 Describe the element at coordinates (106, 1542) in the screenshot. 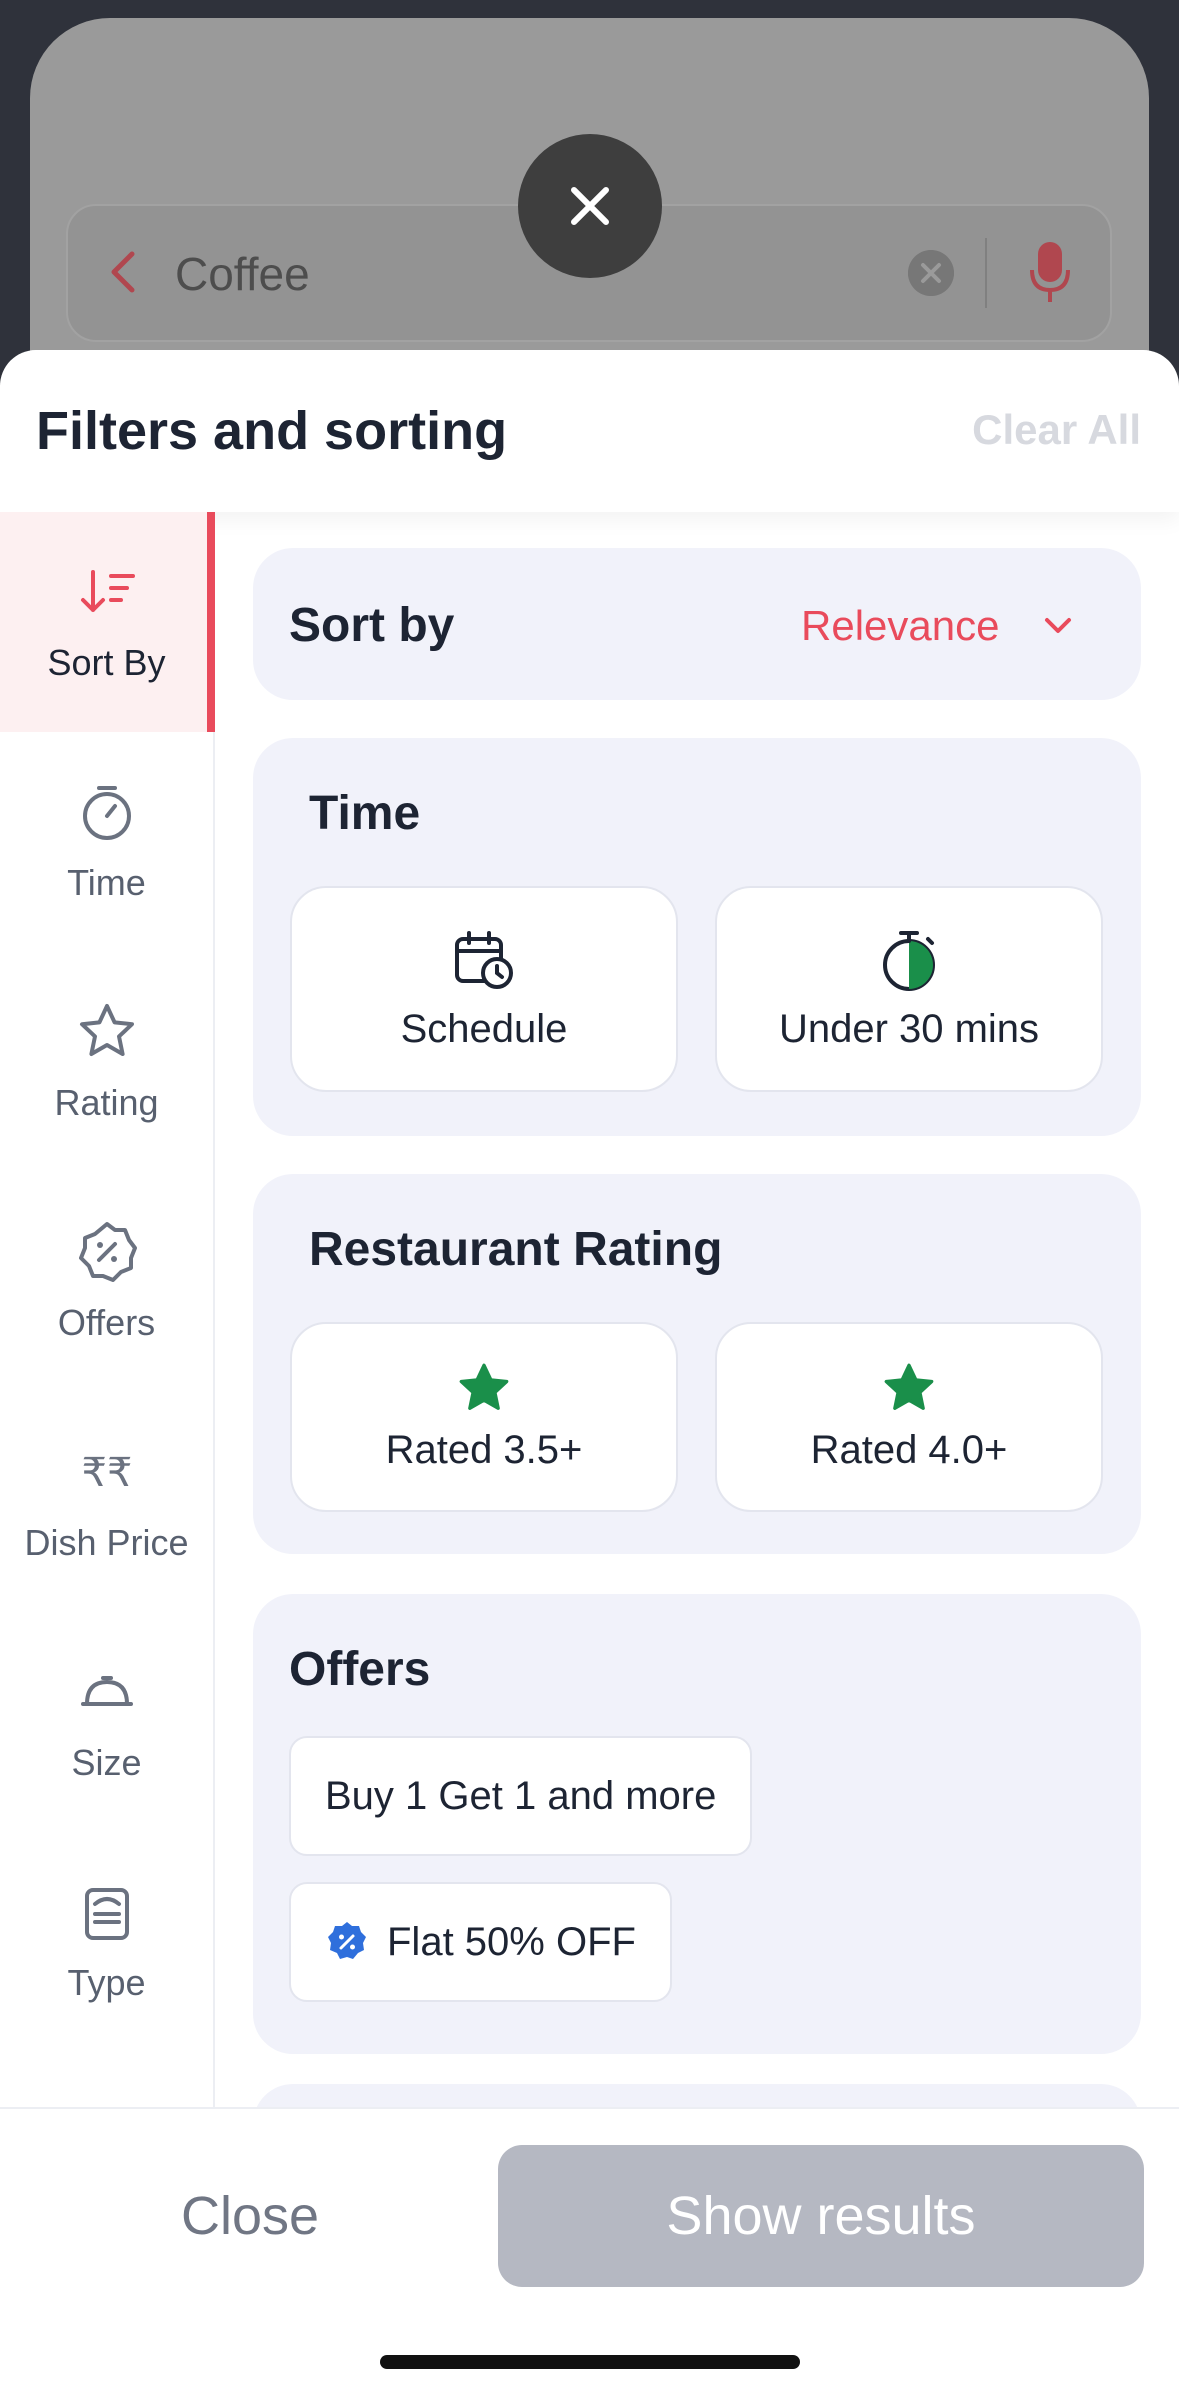

I see `nav-label: Dish Price` at that location.